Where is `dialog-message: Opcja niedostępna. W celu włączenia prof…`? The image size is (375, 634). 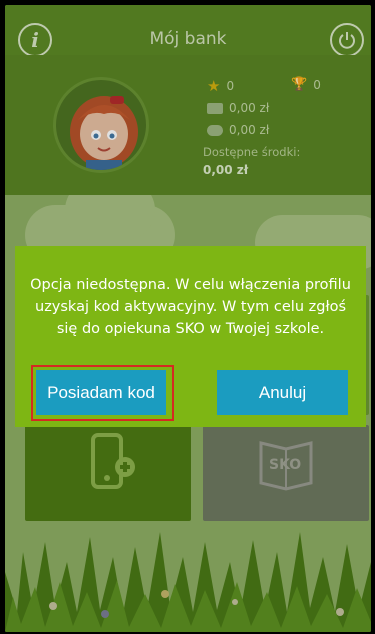
dialog-message: Opcja niedostępna. W celu włączenia prof… is located at coordinates (190, 307).